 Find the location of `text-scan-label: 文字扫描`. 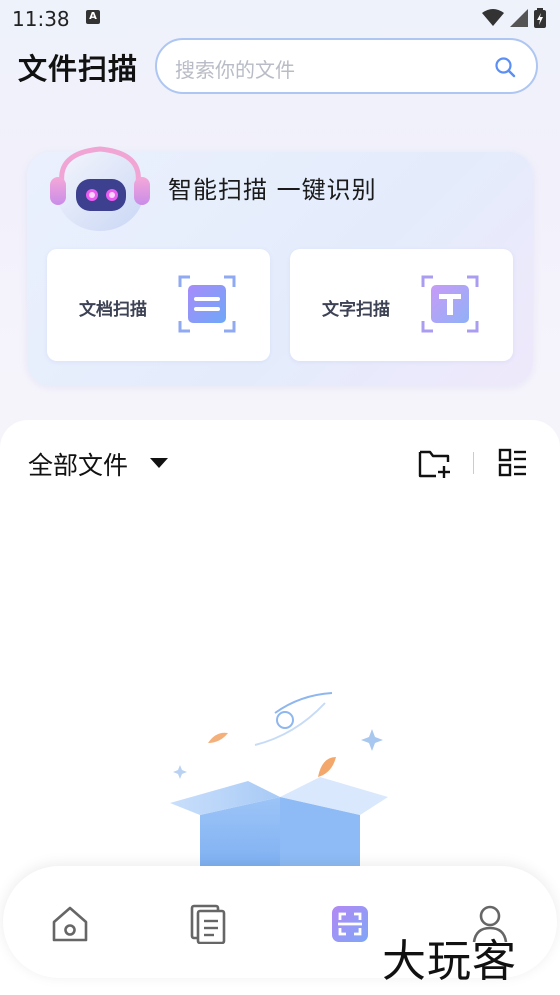

text-scan-label: 文字扫描 is located at coordinates (356, 310).